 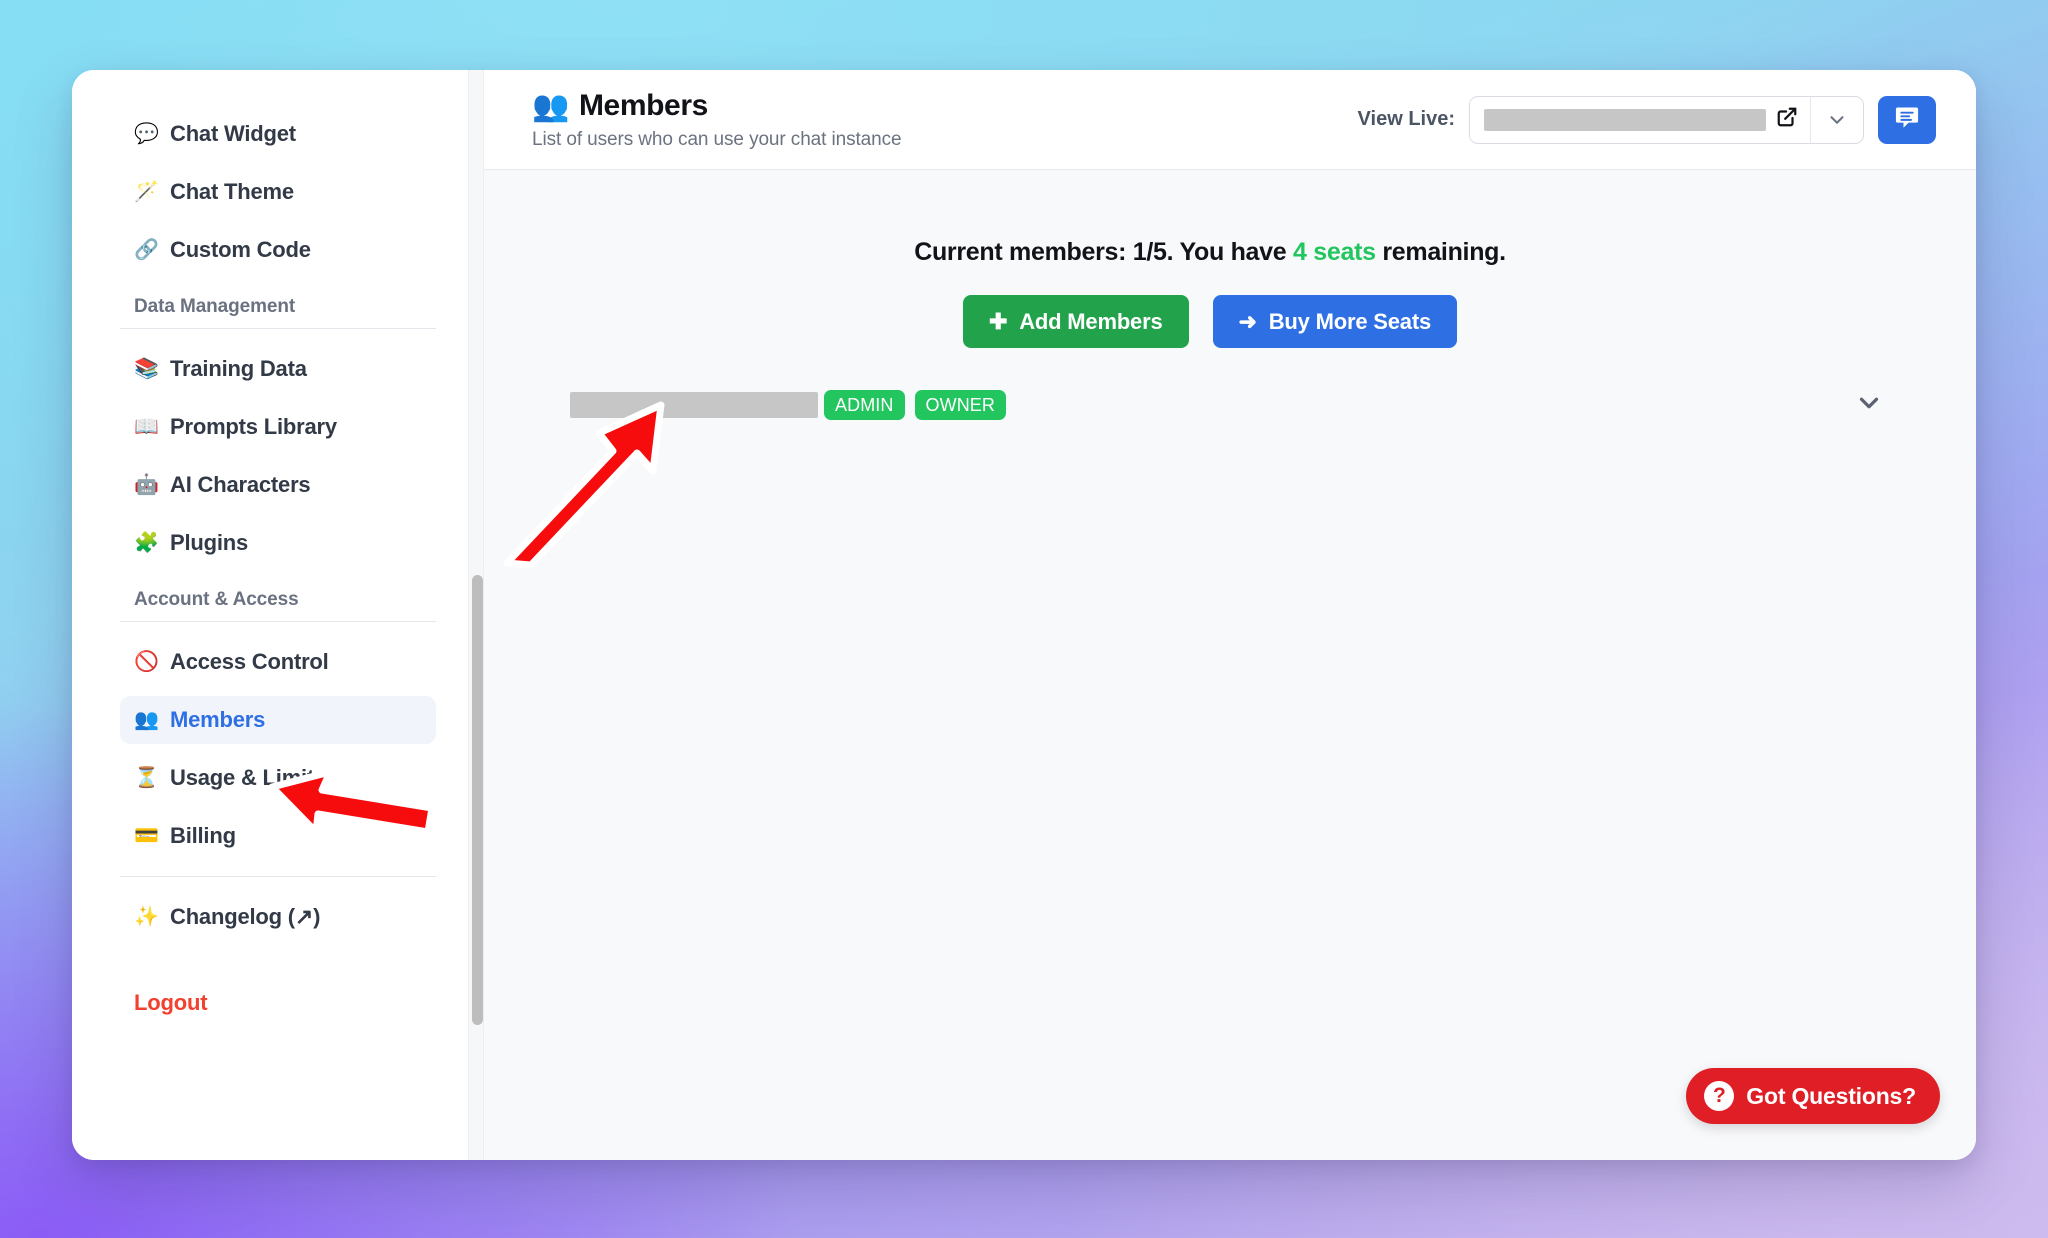 I want to click on sidebar-item-label: Members, so click(x=218, y=719).